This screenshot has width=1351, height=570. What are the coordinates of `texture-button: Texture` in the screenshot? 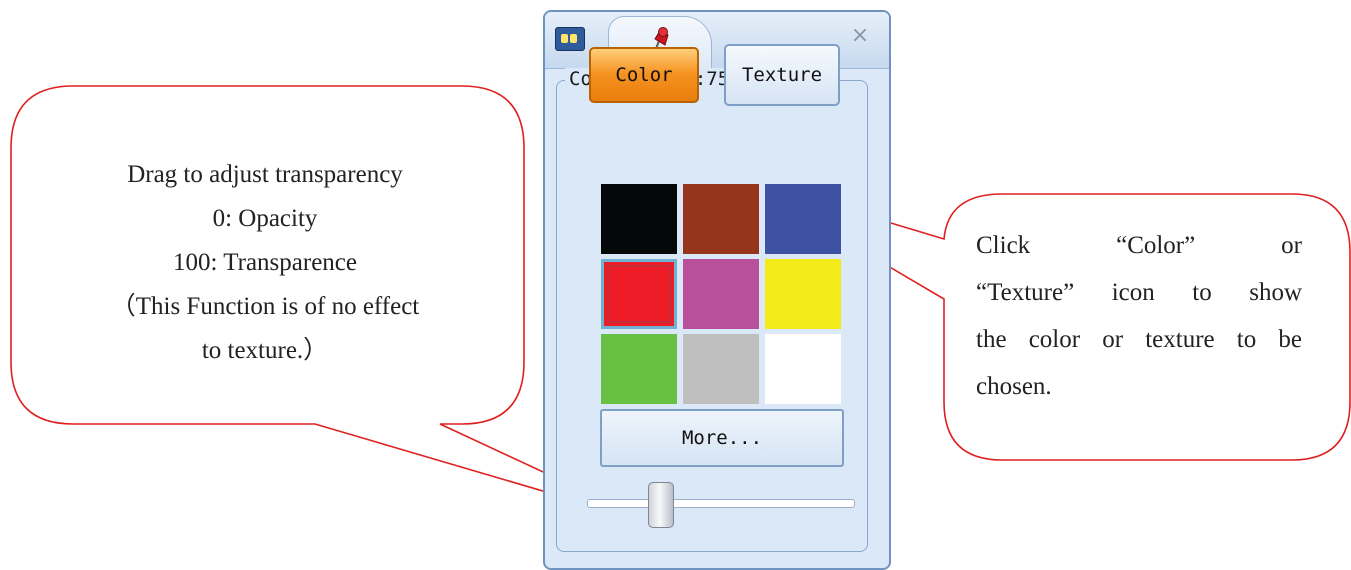 It's located at (782, 75).